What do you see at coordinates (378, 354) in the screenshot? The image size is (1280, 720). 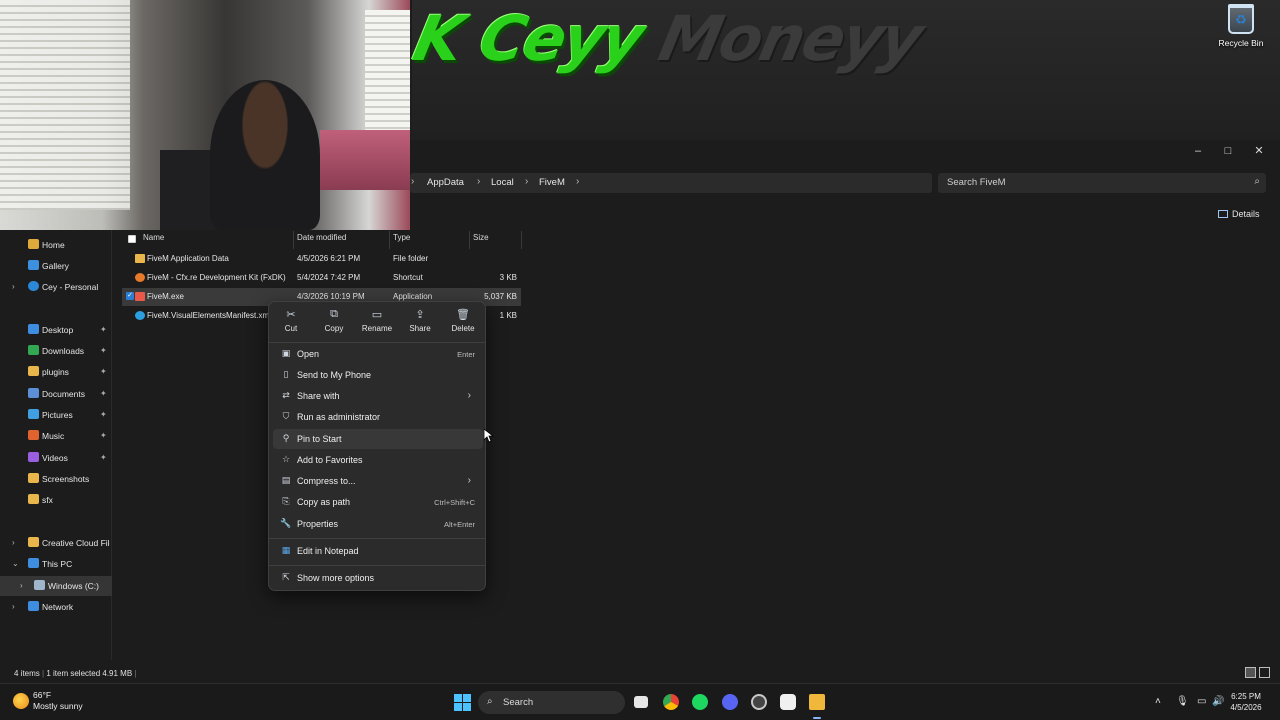 I see `menu-item-open: ▣ Open Enter` at bounding box center [378, 354].